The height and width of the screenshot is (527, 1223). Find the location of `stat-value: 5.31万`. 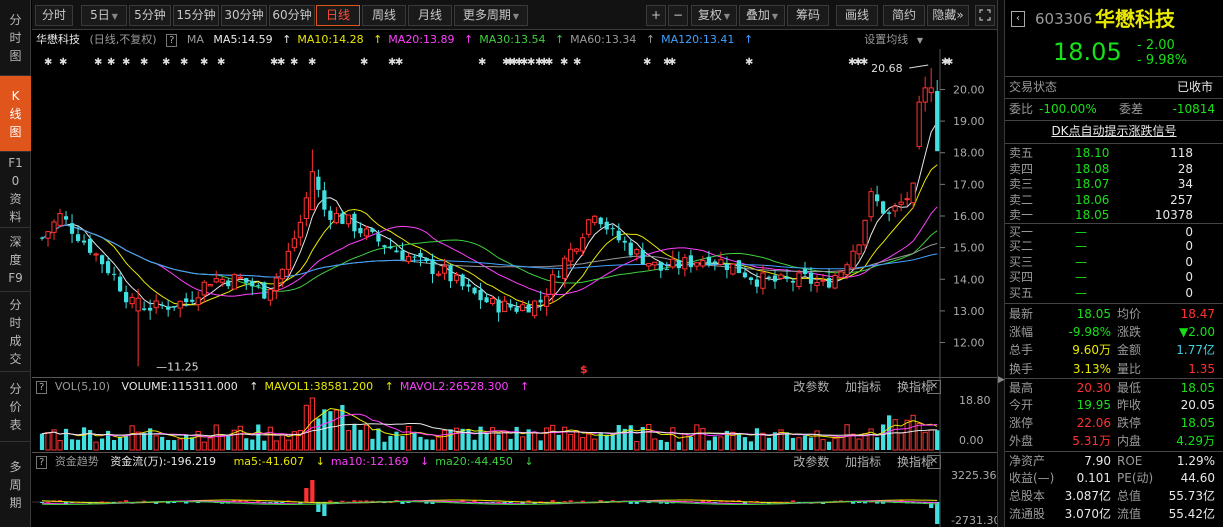

stat-value: 5.31万 is located at coordinates (1091, 441).